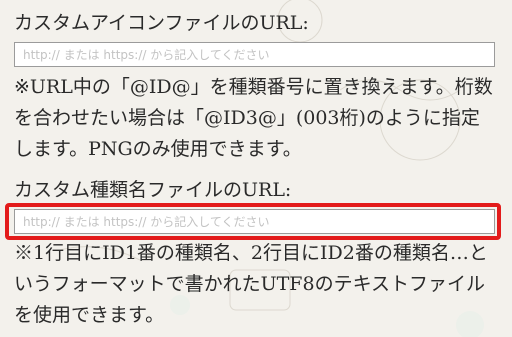  What do you see at coordinates (254, 221) in the screenshot?
I see `custom-type-name-url-input` at bounding box center [254, 221].